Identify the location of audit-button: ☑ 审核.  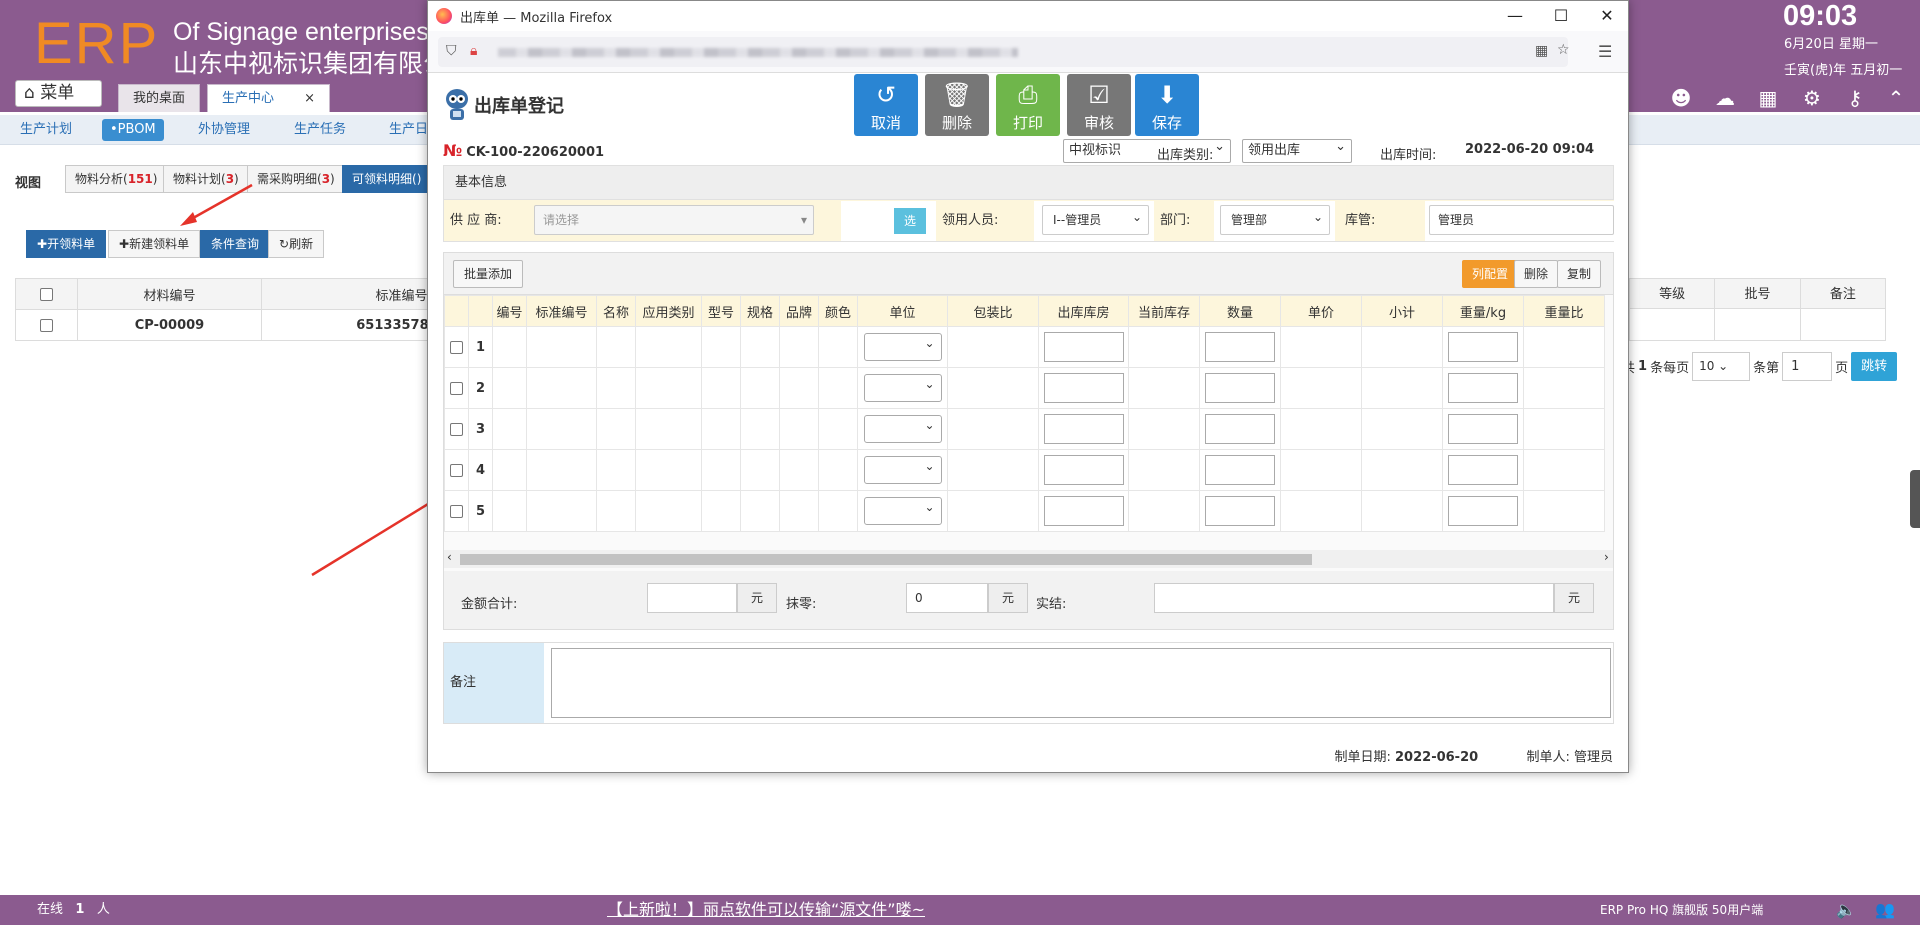
(1099, 105).